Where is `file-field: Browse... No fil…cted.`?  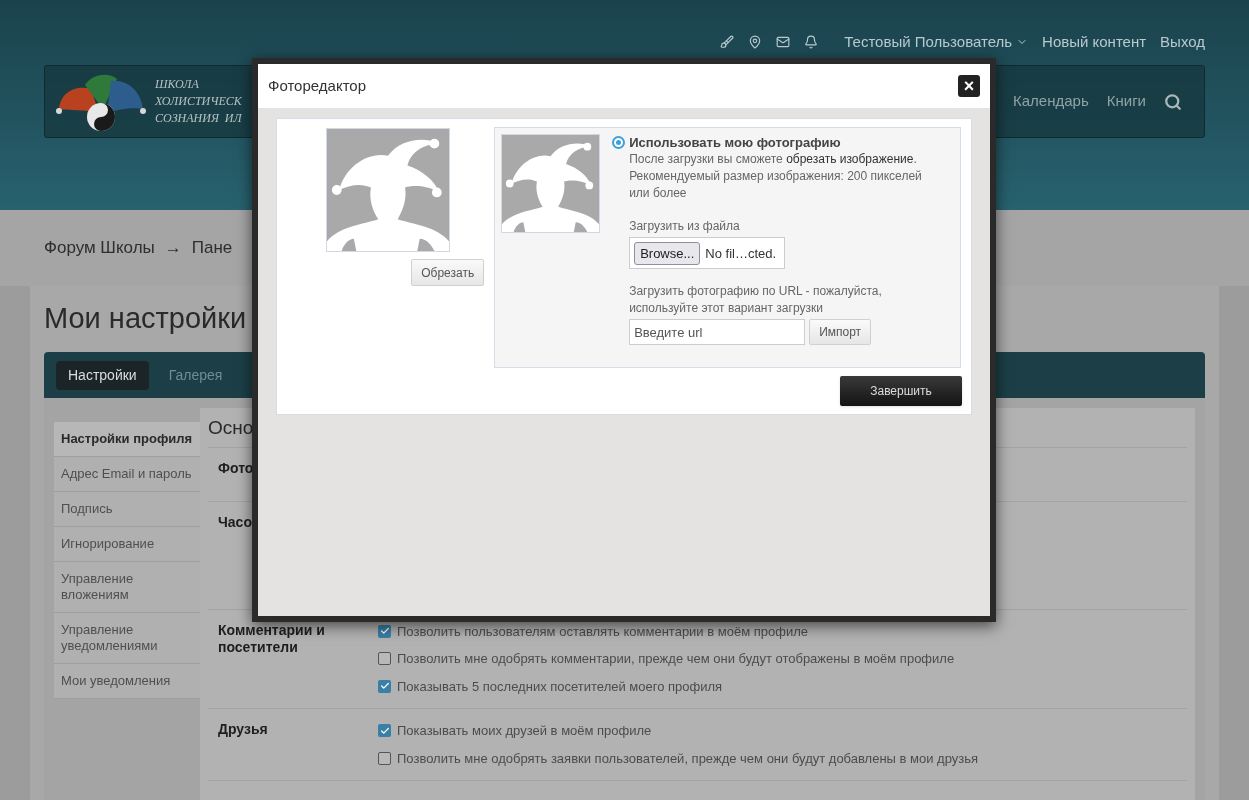 file-field: Browse... No fil…cted. is located at coordinates (707, 253).